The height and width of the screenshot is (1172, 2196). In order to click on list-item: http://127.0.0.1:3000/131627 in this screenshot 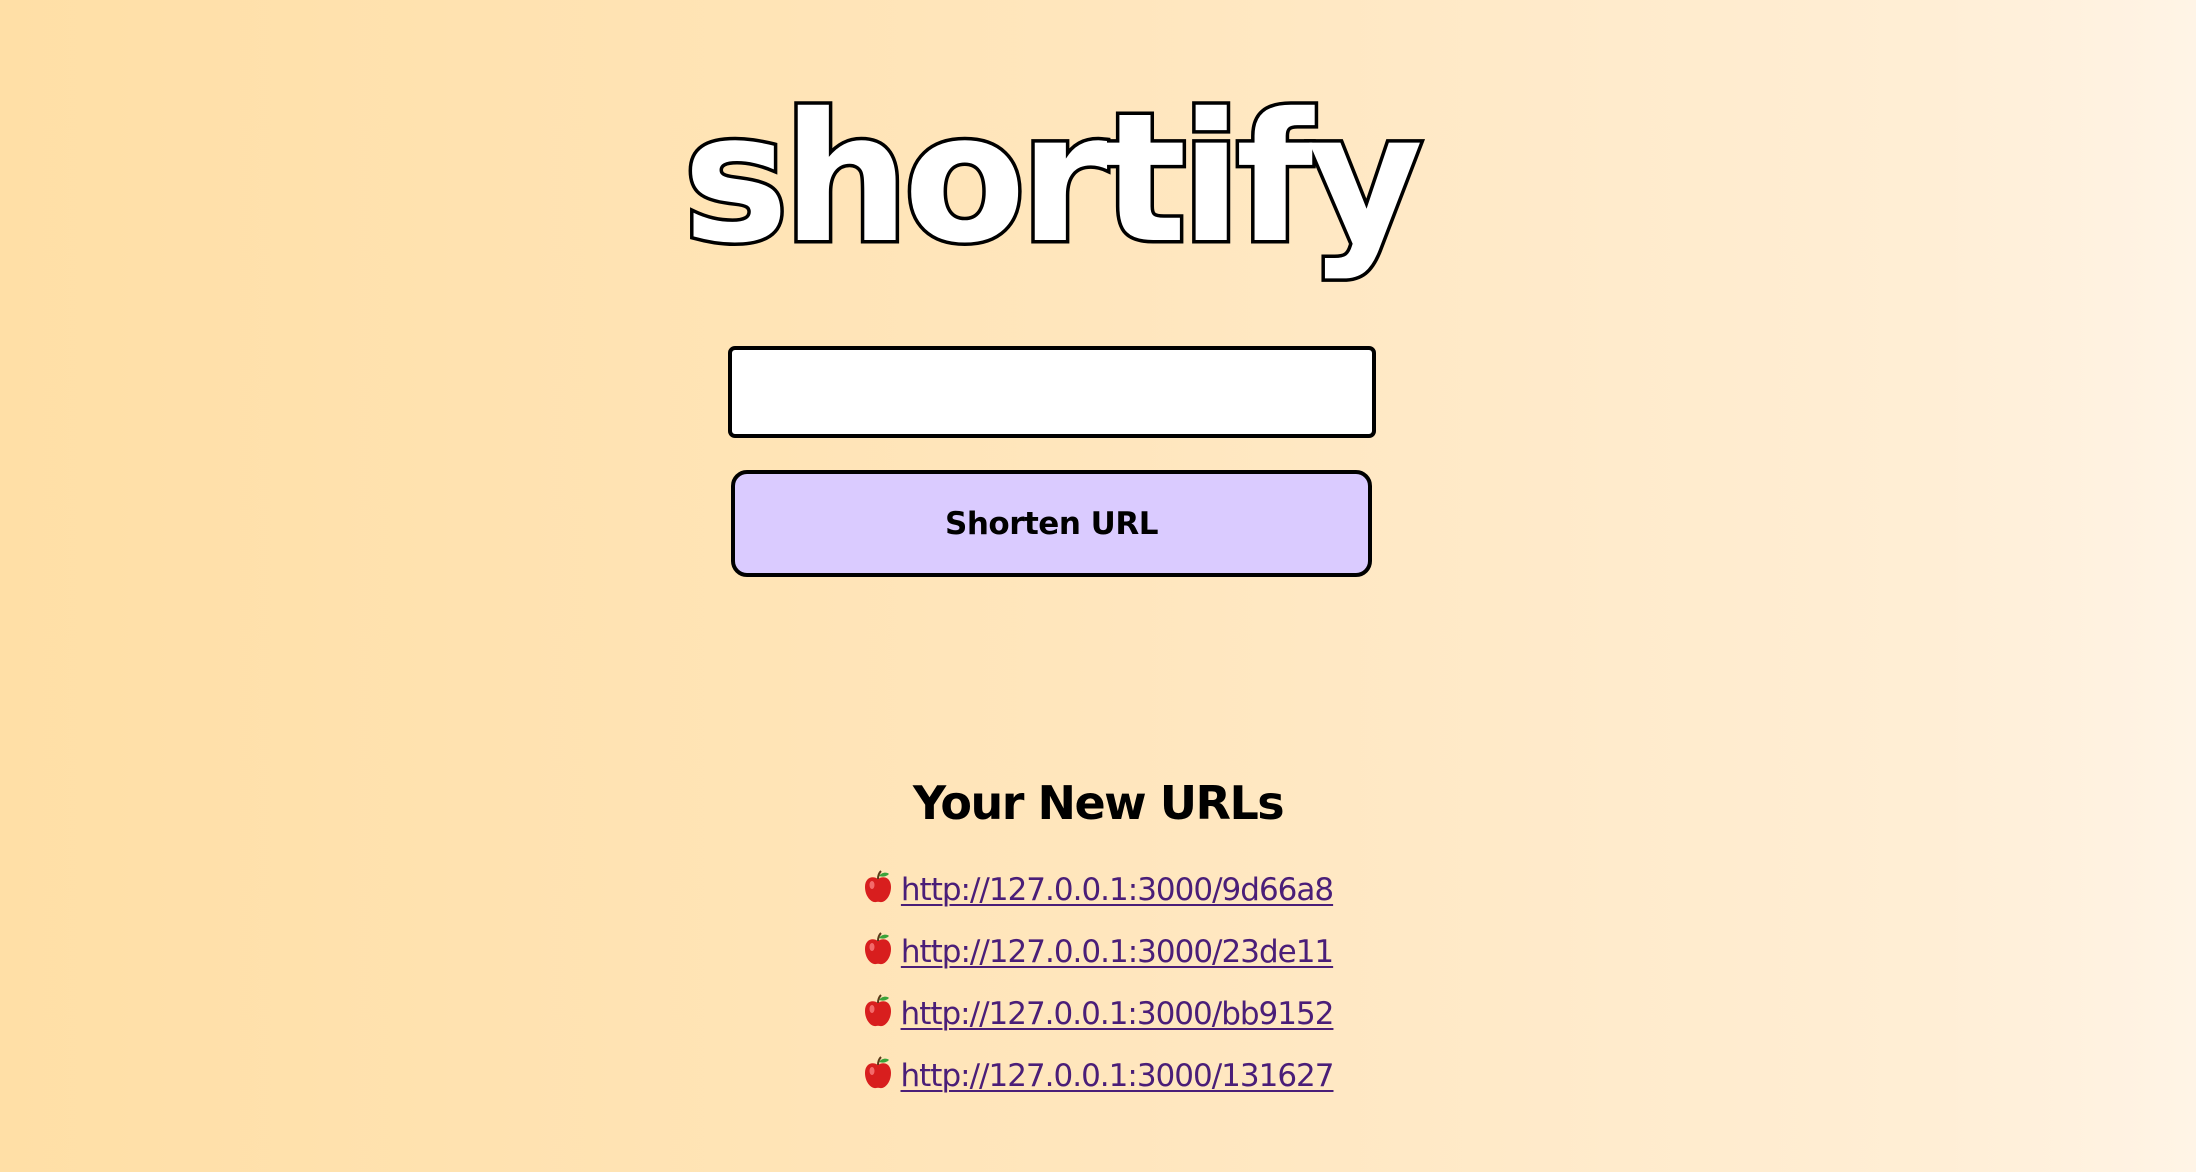, I will do `click(1098, 1088)`.